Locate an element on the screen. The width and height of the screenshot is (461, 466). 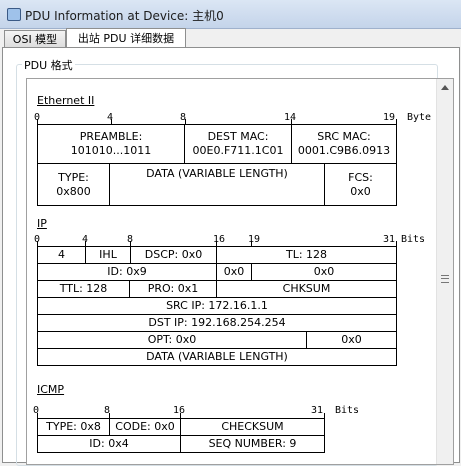
dest-mac-value: 00E0.F711.1C01 is located at coordinates (238, 150).